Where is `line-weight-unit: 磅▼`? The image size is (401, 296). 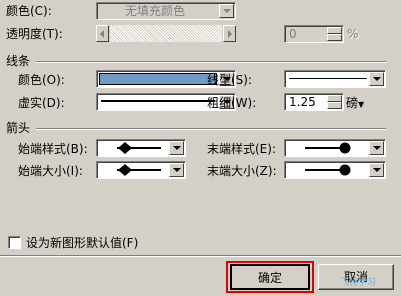 line-weight-unit: 磅▼ is located at coordinates (355, 104).